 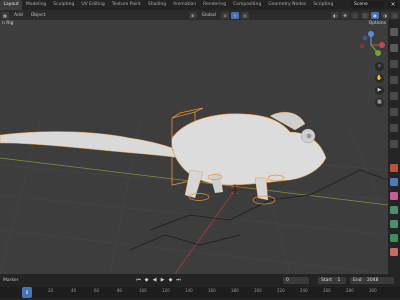 I want to click on start-value: 1, so click(x=339, y=280).